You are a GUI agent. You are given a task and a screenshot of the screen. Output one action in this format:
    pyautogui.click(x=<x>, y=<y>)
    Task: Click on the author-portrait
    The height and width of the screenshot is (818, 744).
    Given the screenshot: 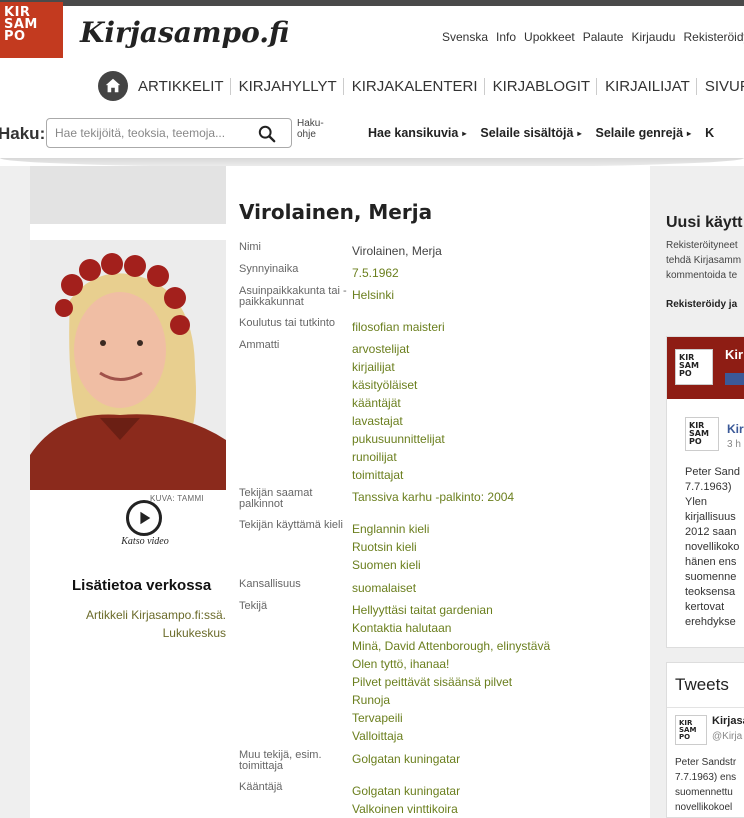 What is the action you would take?
    pyautogui.click(x=128, y=365)
    